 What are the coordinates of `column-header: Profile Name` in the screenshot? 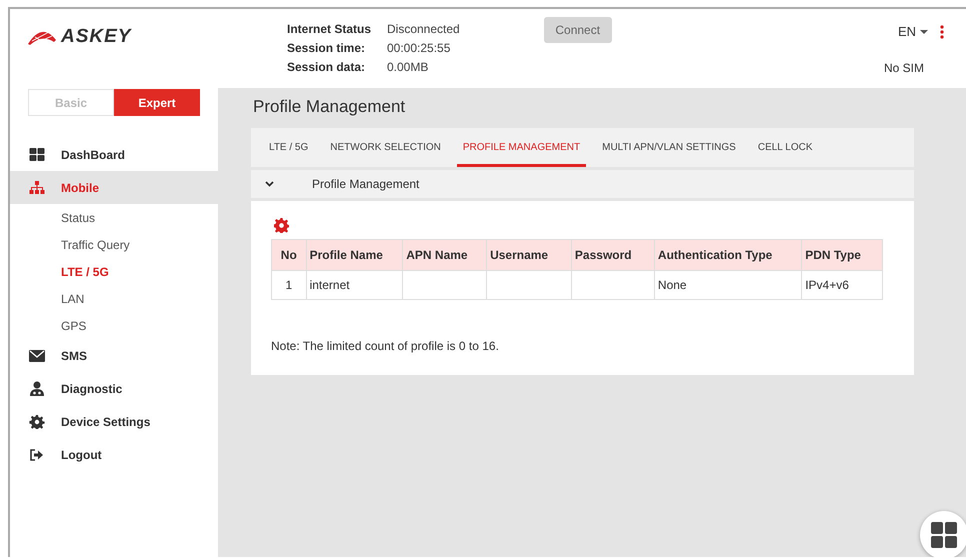 It's located at (354, 255).